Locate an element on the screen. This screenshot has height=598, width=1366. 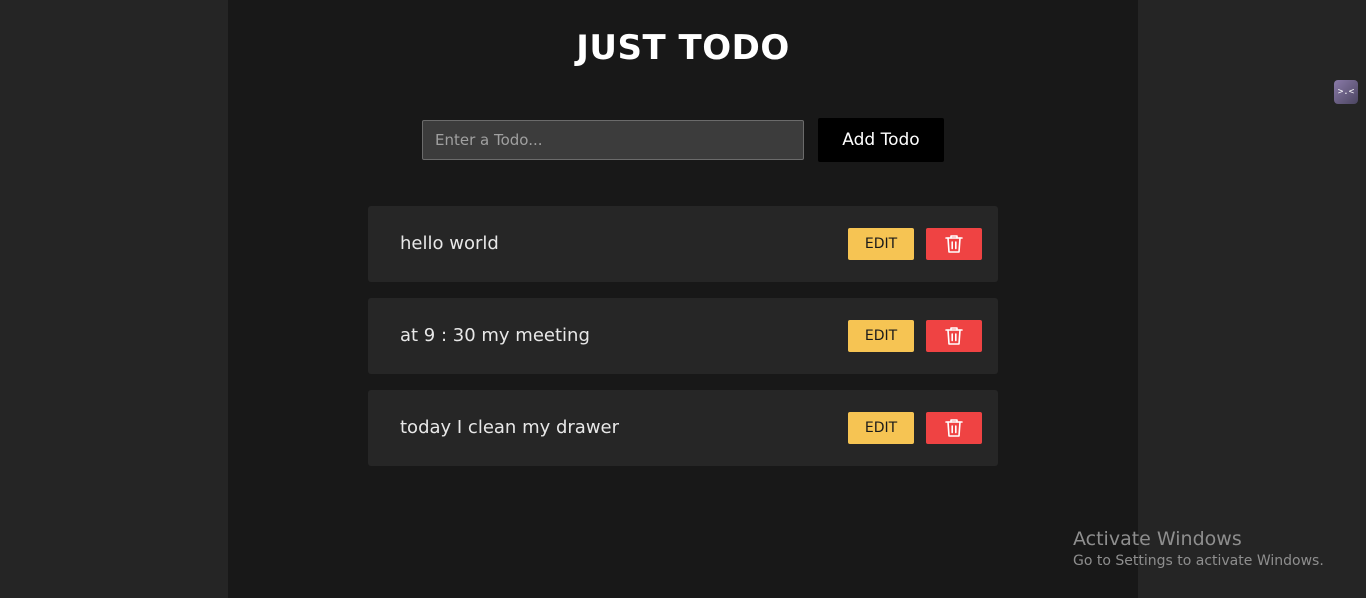
extension-icon: >.< is located at coordinates (1346, 92).